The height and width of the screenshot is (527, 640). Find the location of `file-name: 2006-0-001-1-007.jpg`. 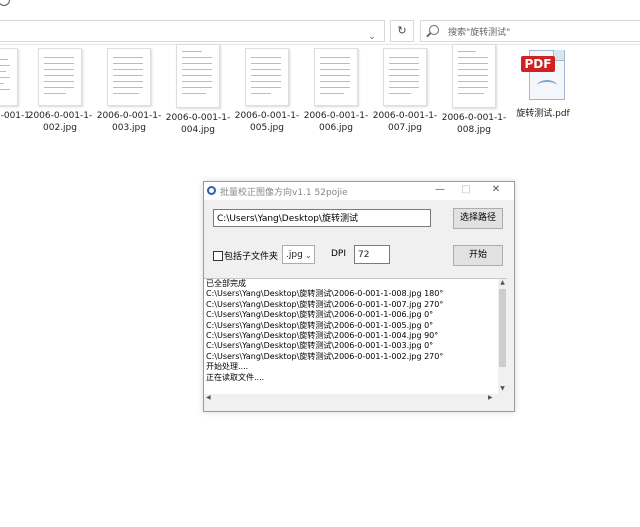

file-name: 2006-0-001-1-007.jpg is located at coordinates (405, 122).